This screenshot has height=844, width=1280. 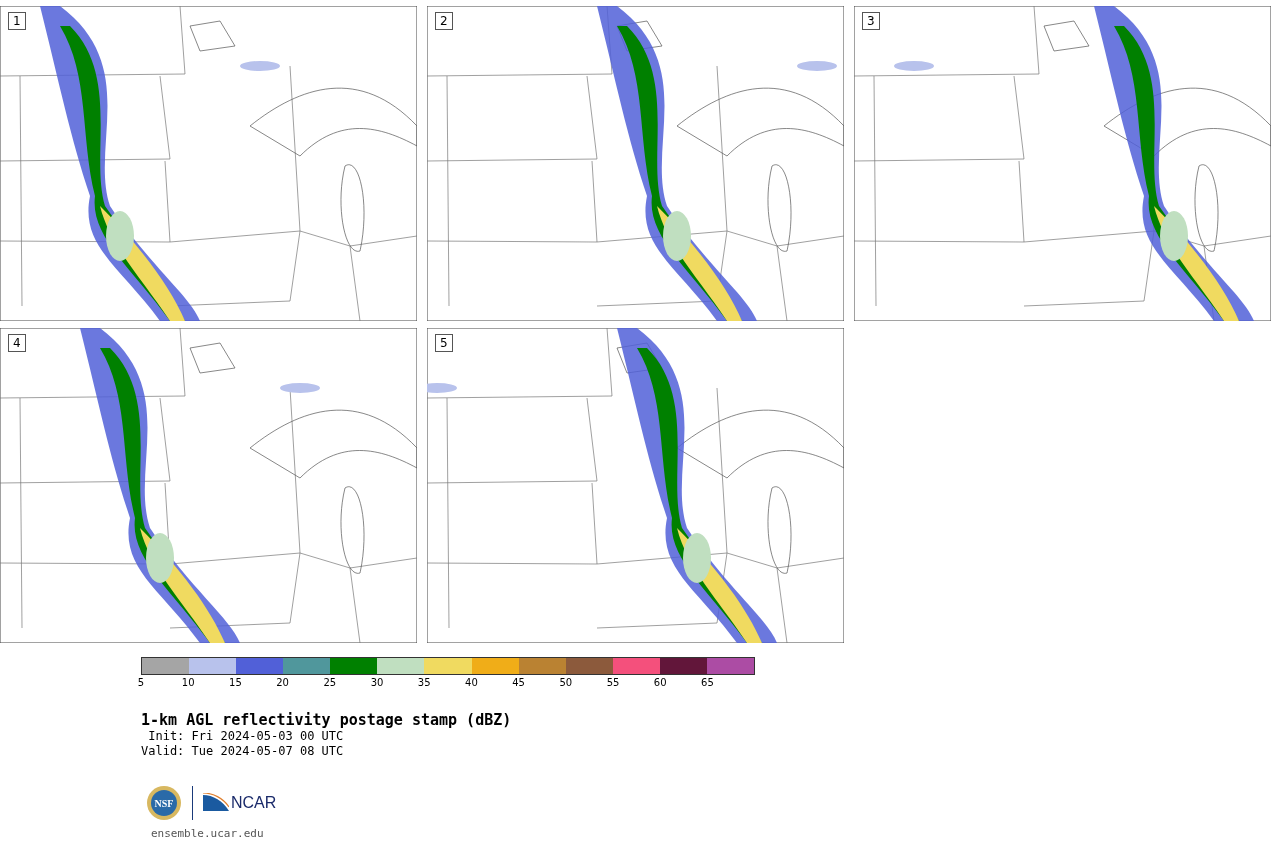 I want to click on tick-label: 15, so click(x=235, y=682).